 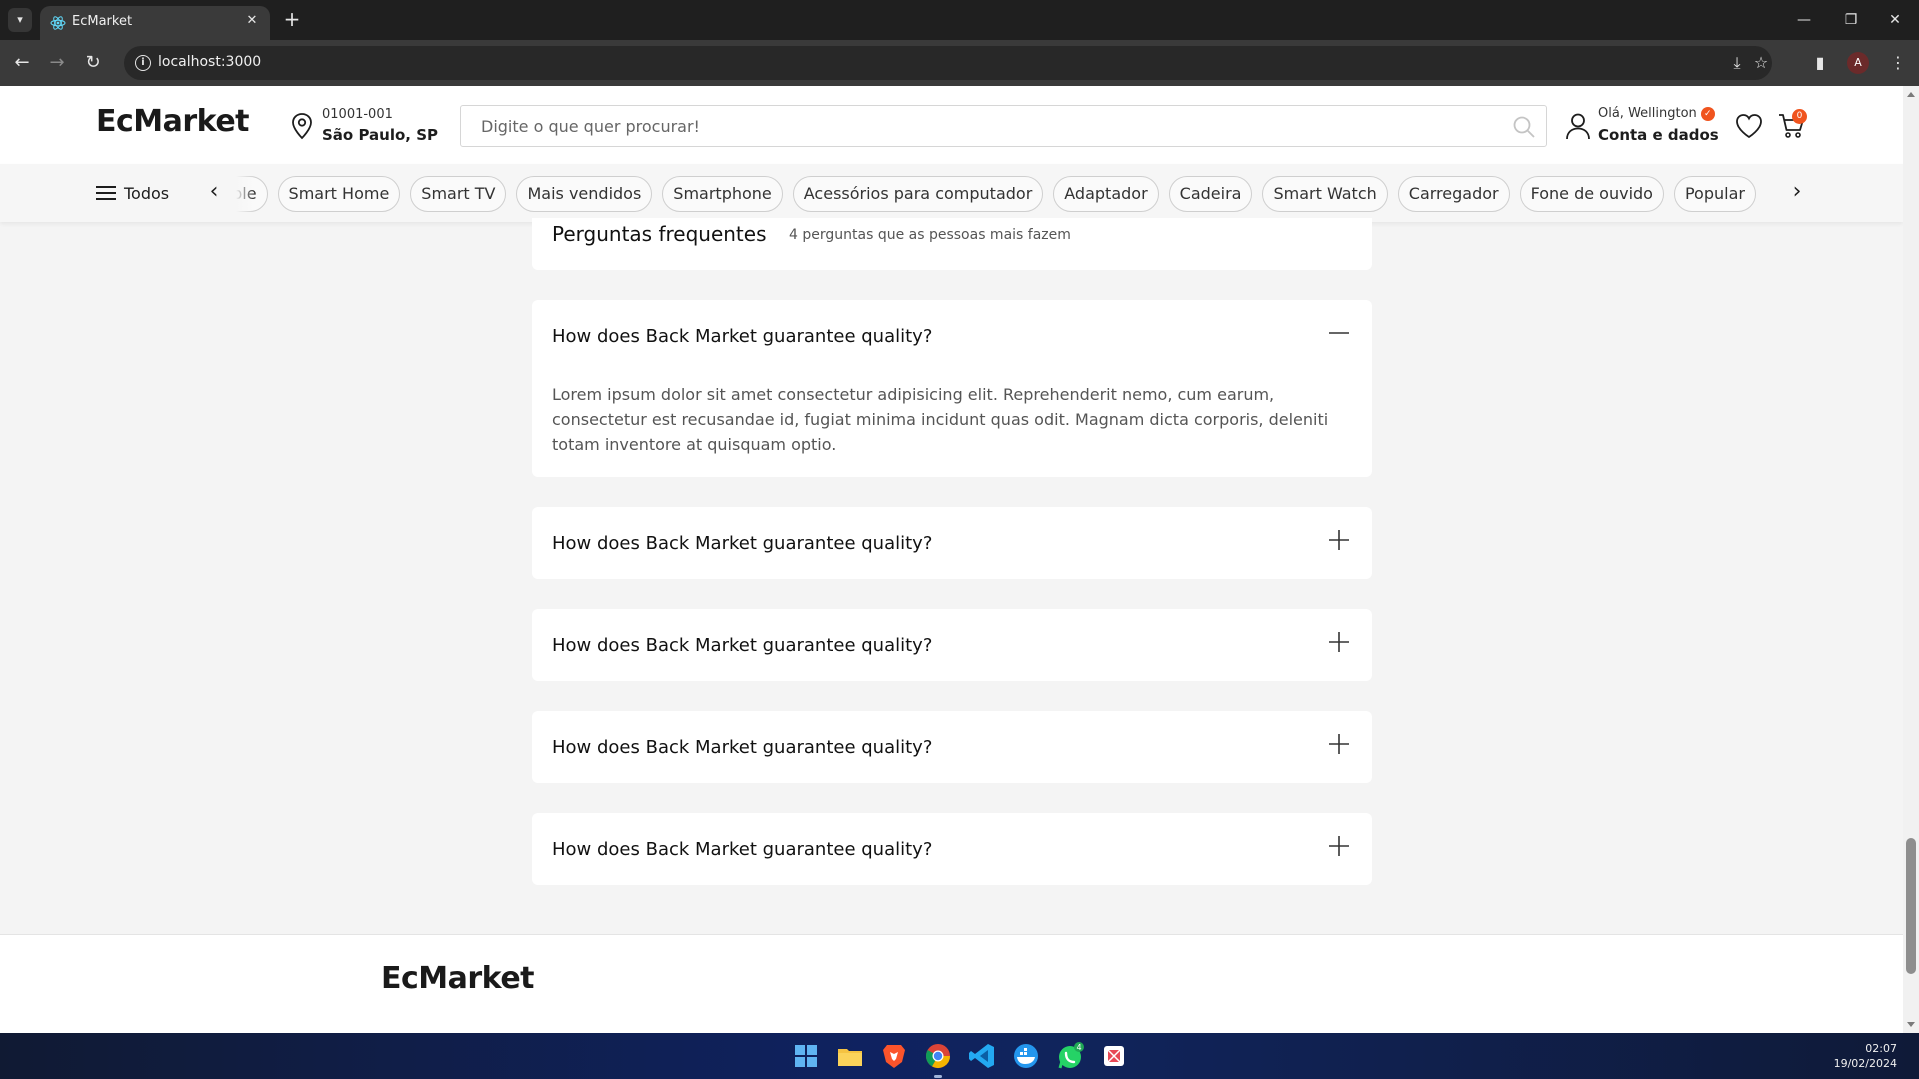 What do you see at coordinates (1737, 63) in the screenshot?
I see `install-app-icon: ⤓` at bounding box center [1737, 63].